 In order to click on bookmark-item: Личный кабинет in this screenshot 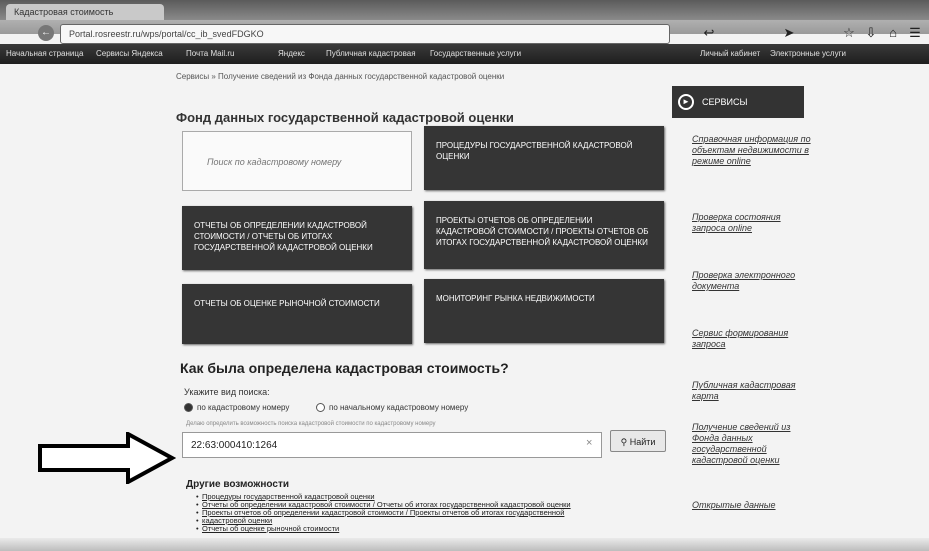, I will do `click(730, 54)`.